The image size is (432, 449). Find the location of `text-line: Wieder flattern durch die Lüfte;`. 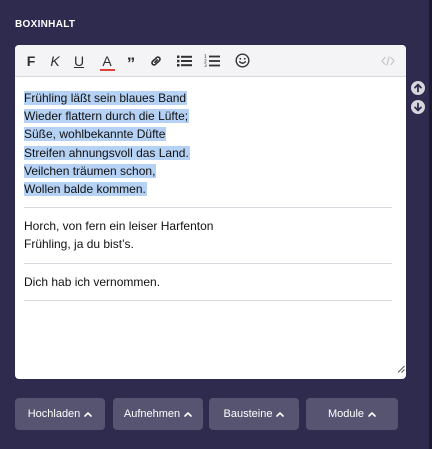

text-line: Wieder flattern durch die Lüfte; is located at coordinates (208, 116).